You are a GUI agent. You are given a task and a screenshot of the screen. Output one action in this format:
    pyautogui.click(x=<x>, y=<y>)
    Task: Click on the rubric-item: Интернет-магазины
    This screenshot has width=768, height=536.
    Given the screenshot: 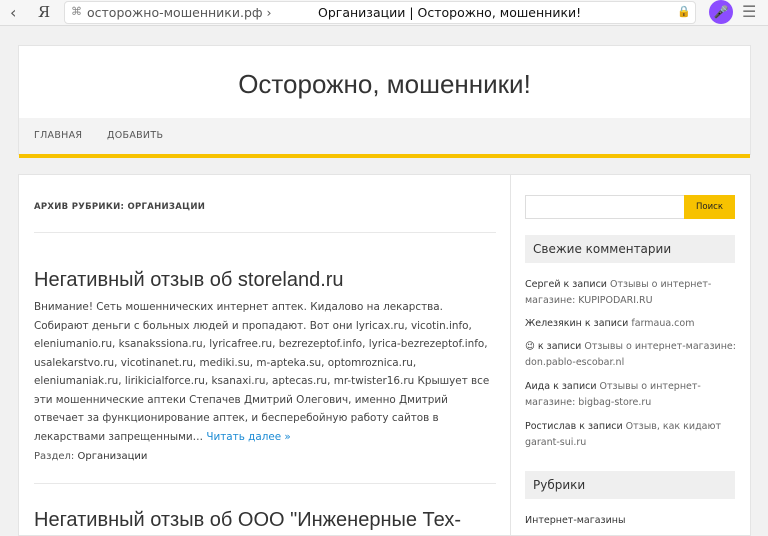 What is the action you would take?
    pyautogui.click(x=575, y=520)
    